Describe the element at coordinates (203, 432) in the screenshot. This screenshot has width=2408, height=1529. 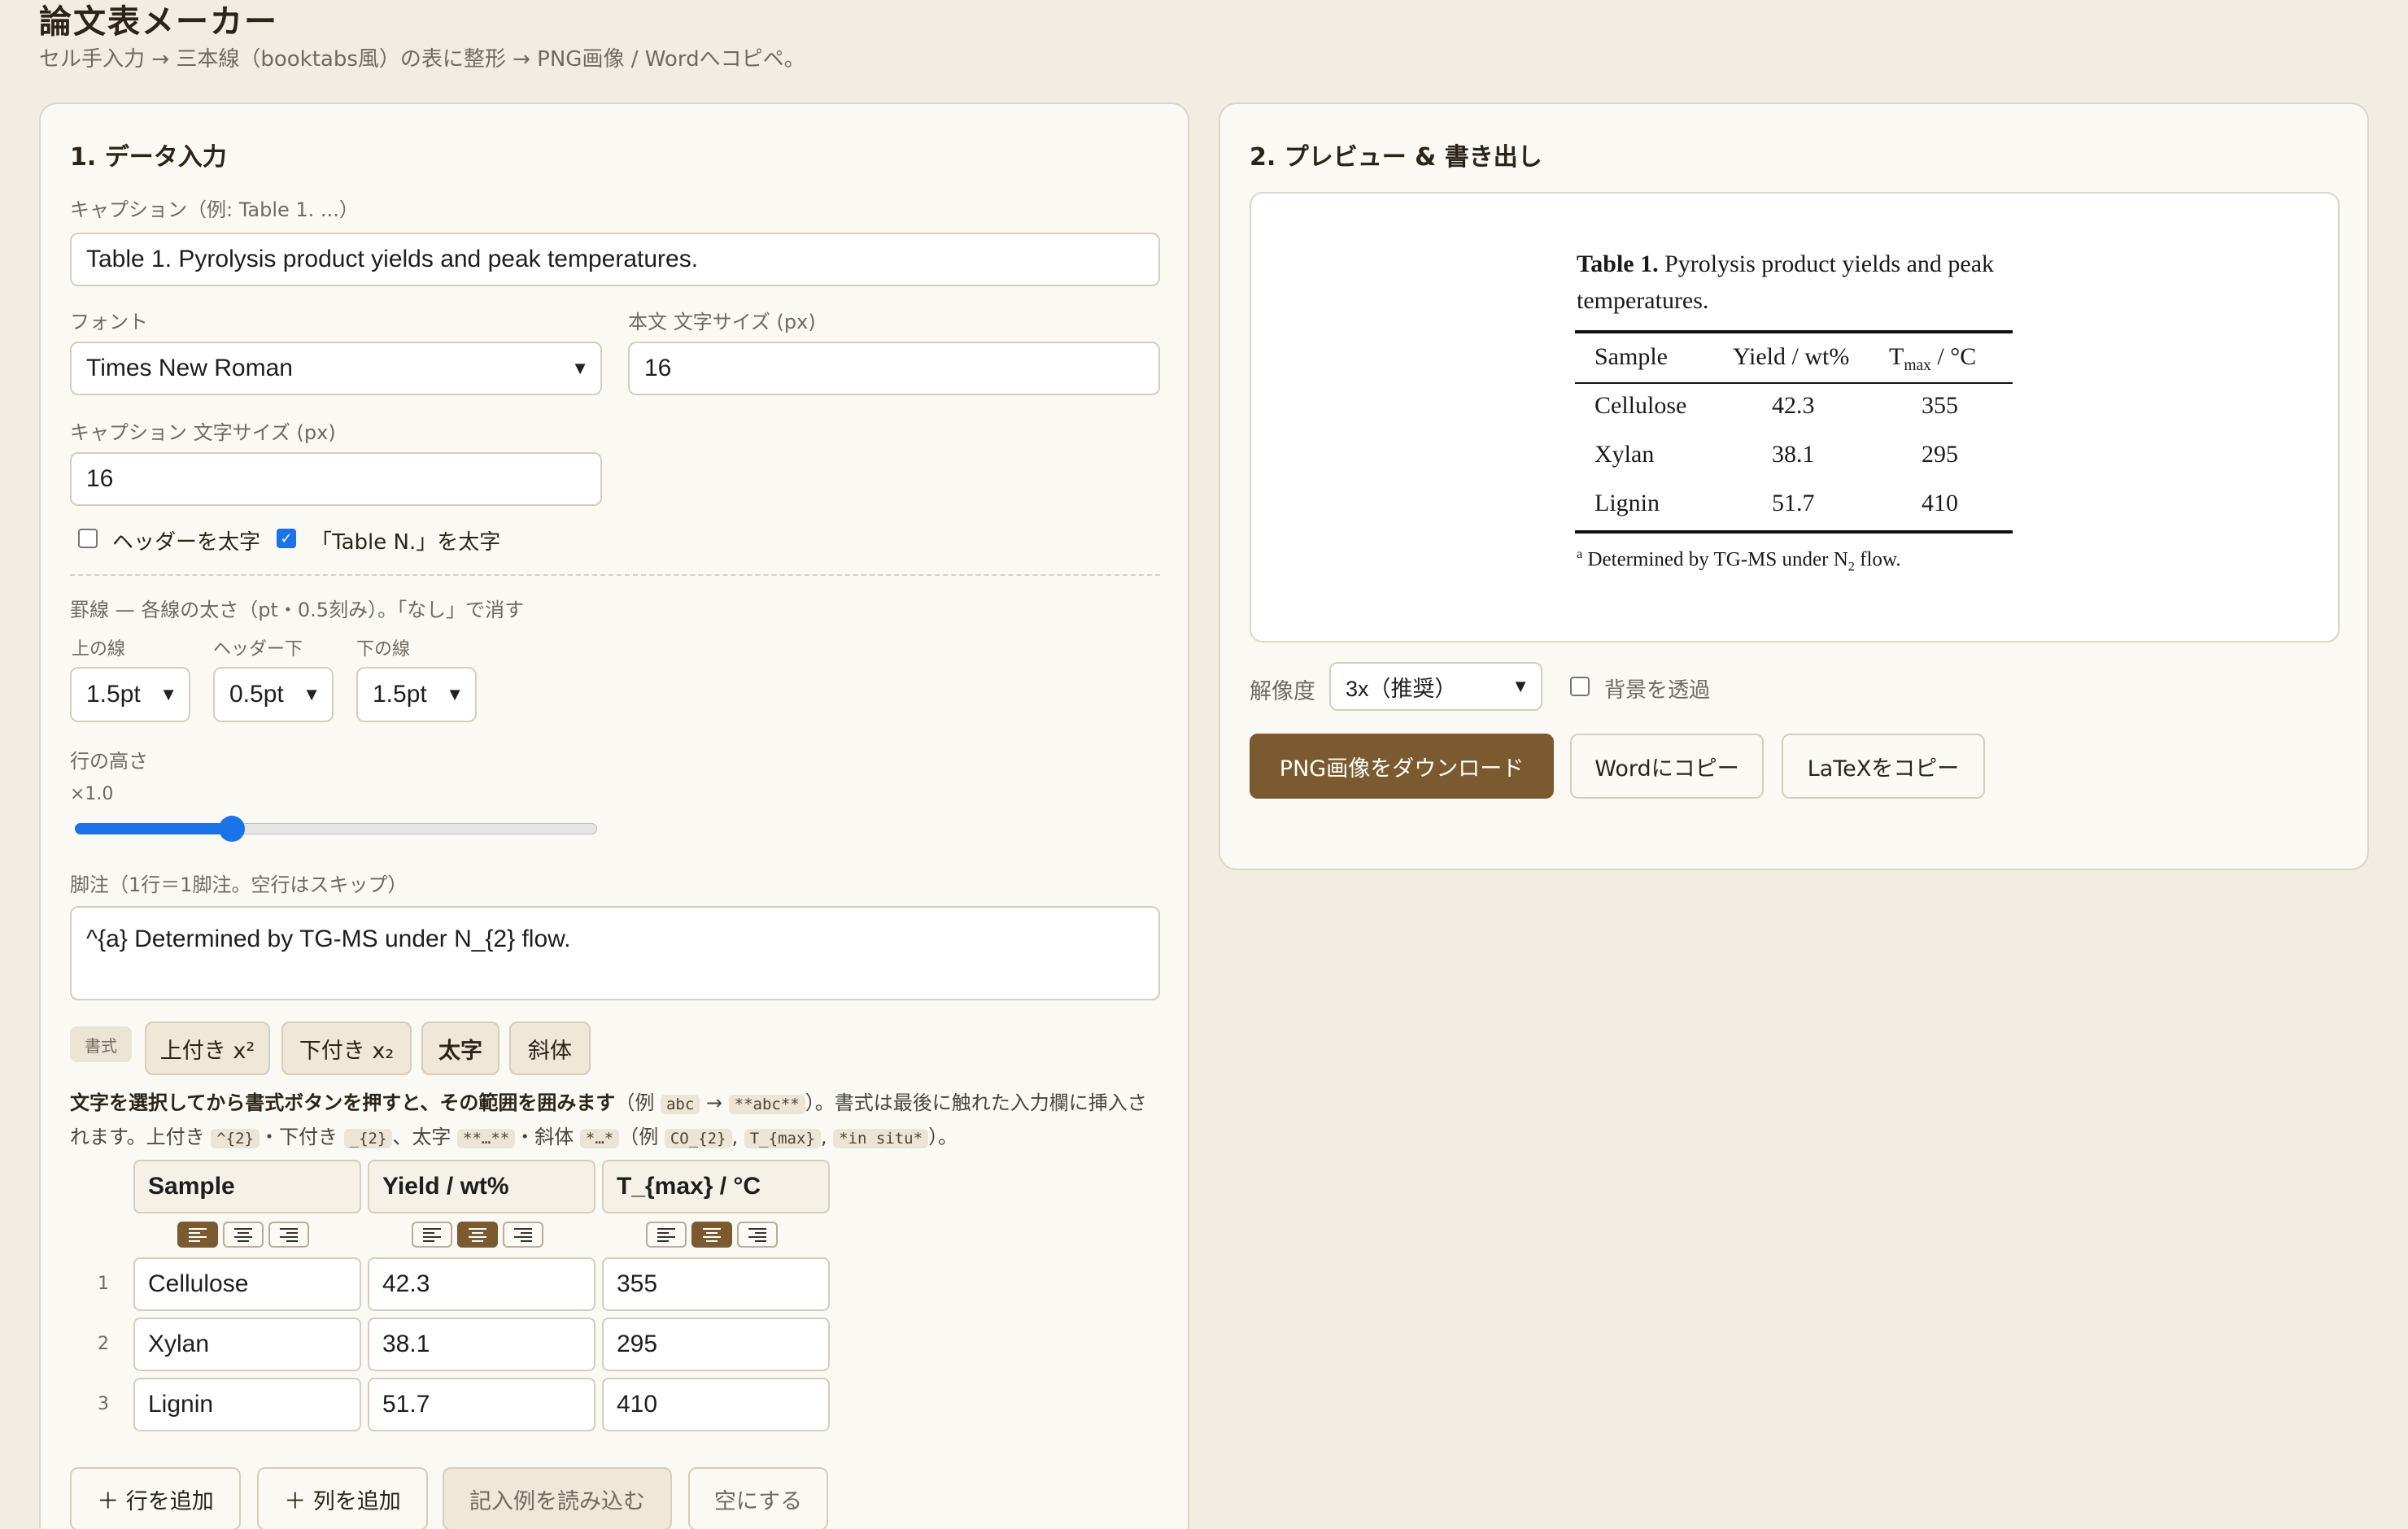
I see `caption-size-label: キャプション 文字サイズ (px)` at that location.